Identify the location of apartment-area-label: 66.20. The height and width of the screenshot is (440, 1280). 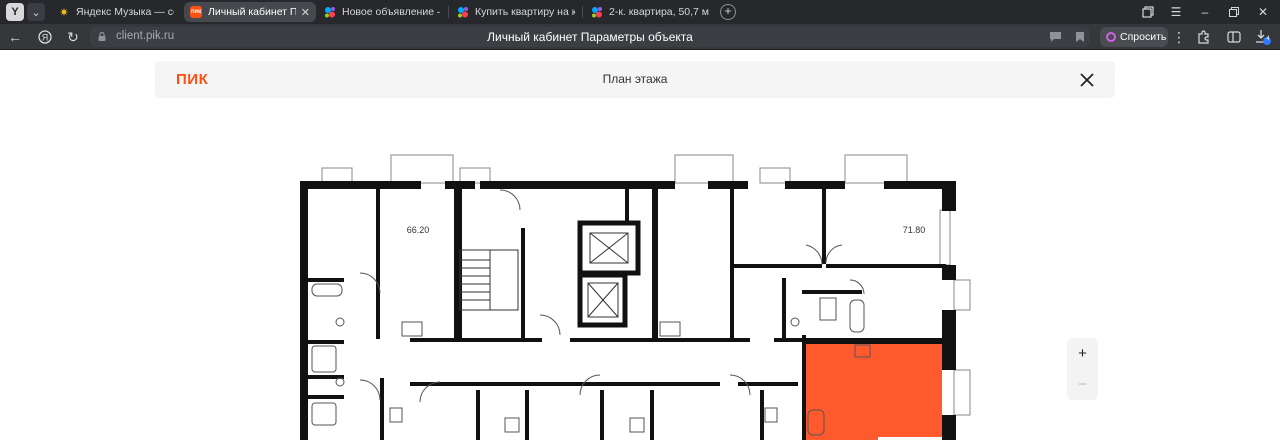
(418, 230).